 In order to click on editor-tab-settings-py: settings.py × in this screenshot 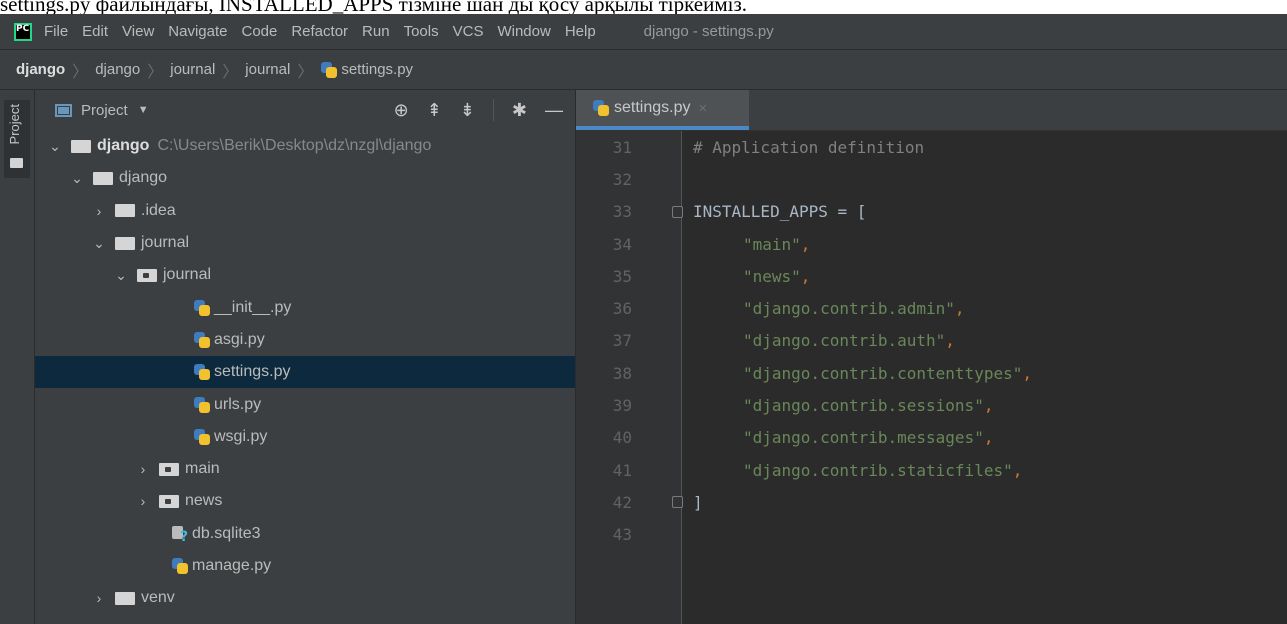, I will do `click(662, 110)`.